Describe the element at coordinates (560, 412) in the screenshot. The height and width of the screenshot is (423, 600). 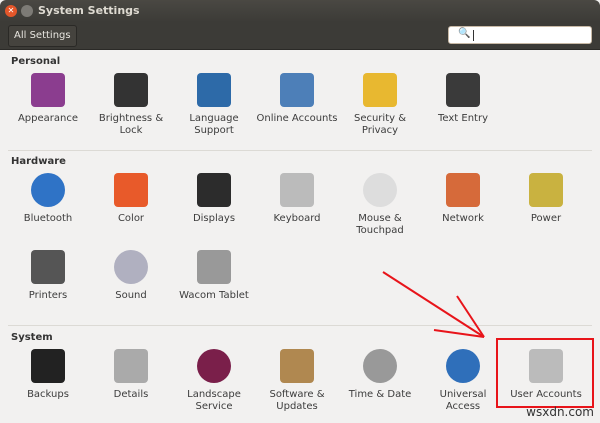
I see `watermark: wsxdn.com` at that location.